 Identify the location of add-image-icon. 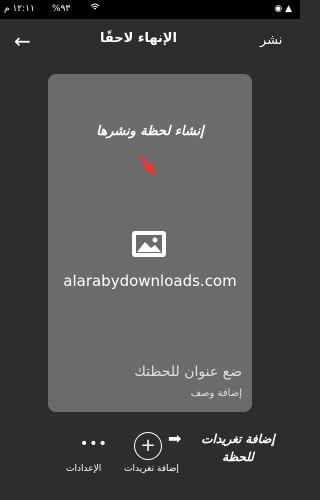
(149, 244).